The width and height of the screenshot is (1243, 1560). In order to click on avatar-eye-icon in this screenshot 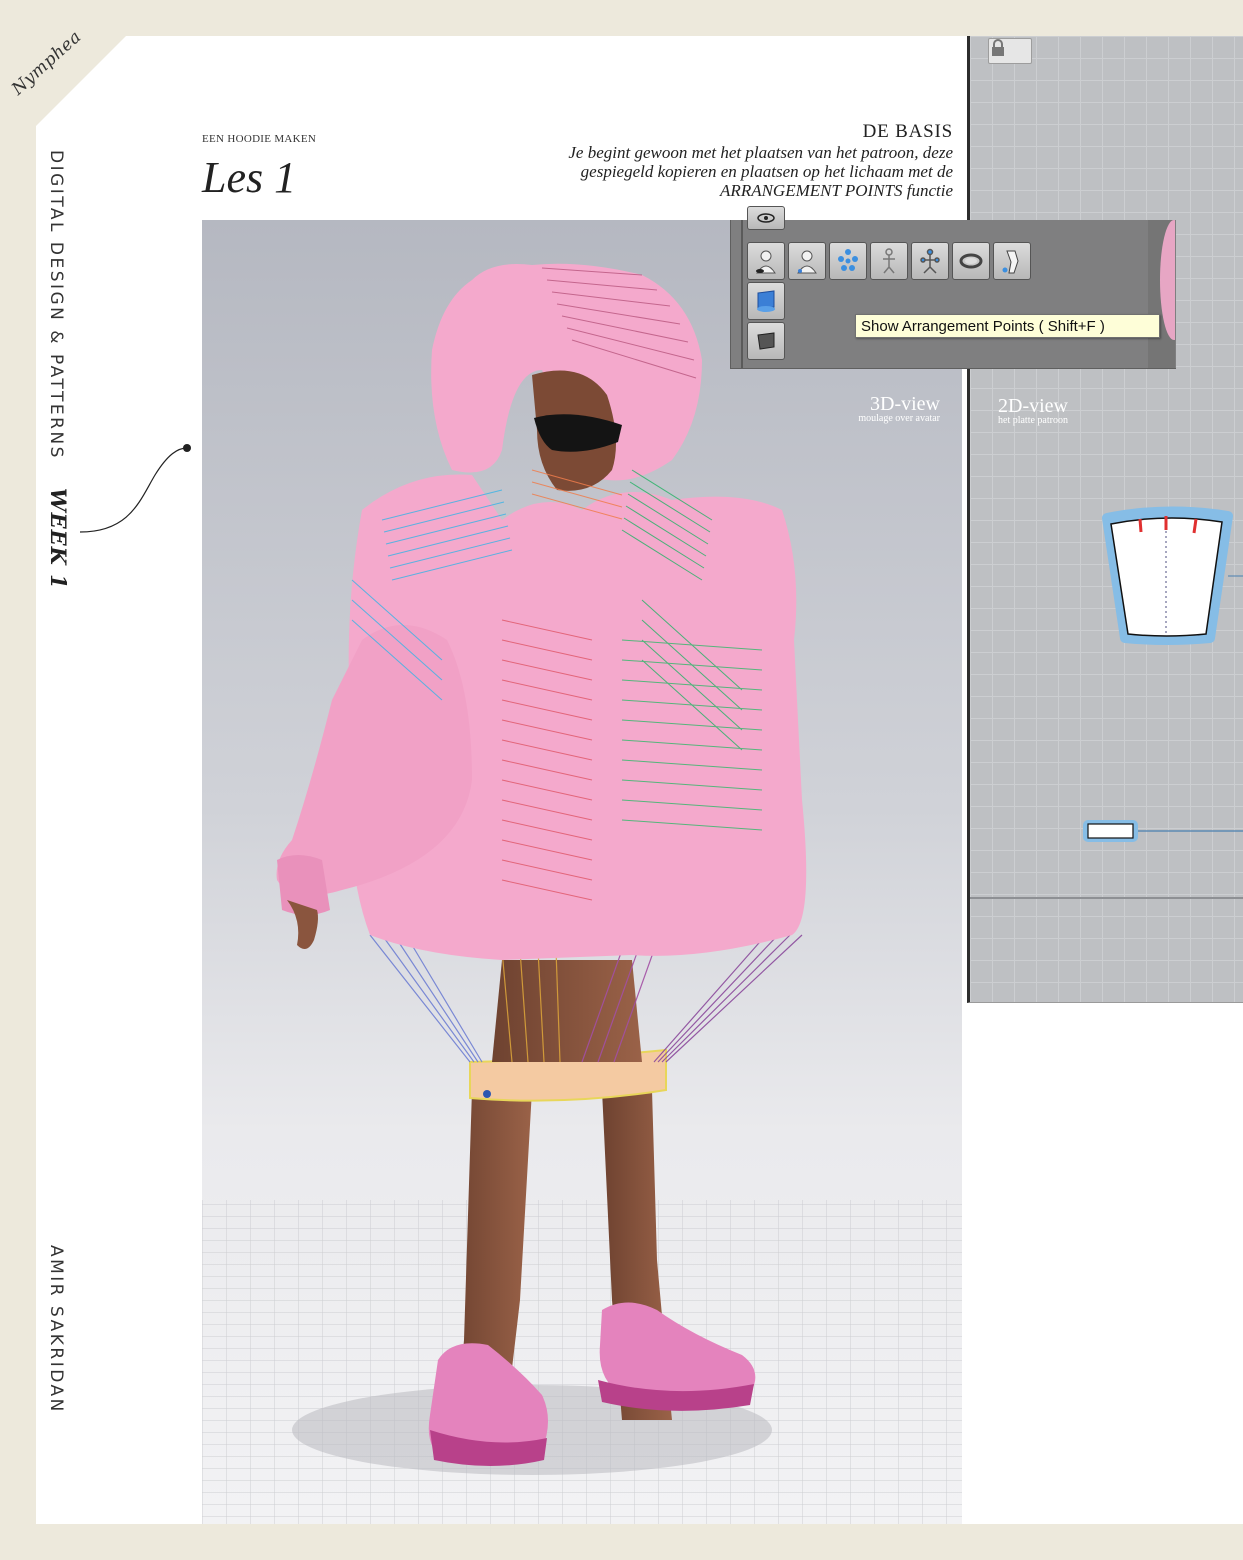, I will do `click(766, 261)`.